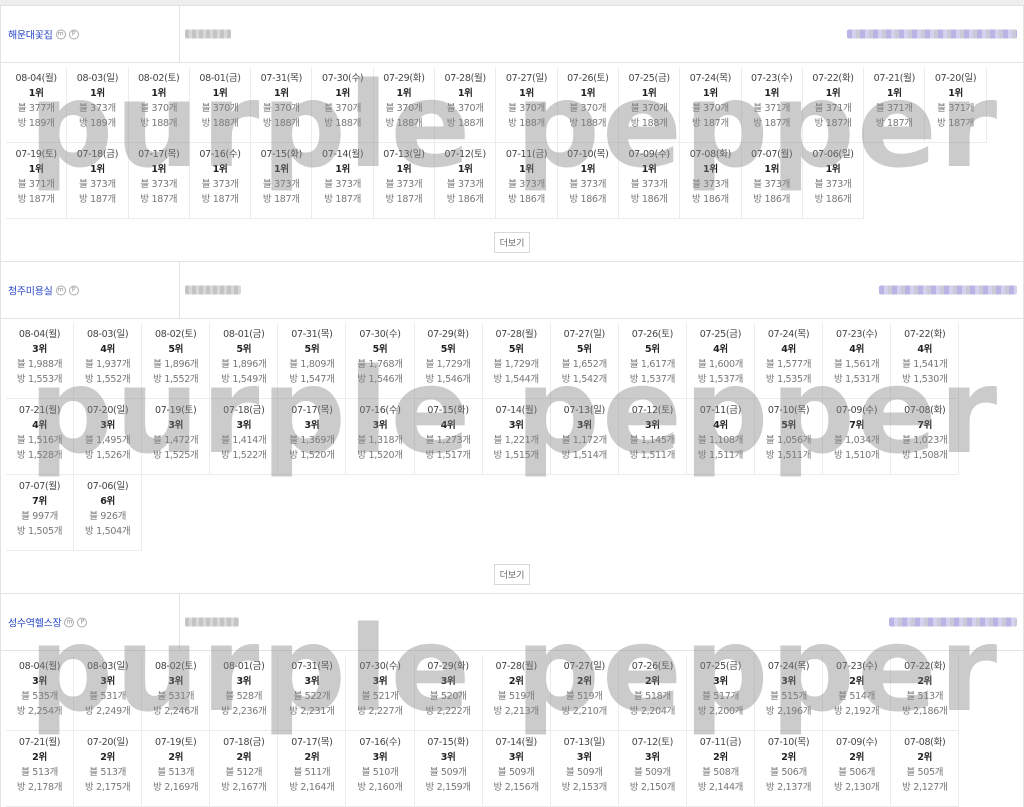  What do you see at coordinates (788, 696) in the screenshot?
I see `blog-count: 블 515개` at bounding box center [788, 696].